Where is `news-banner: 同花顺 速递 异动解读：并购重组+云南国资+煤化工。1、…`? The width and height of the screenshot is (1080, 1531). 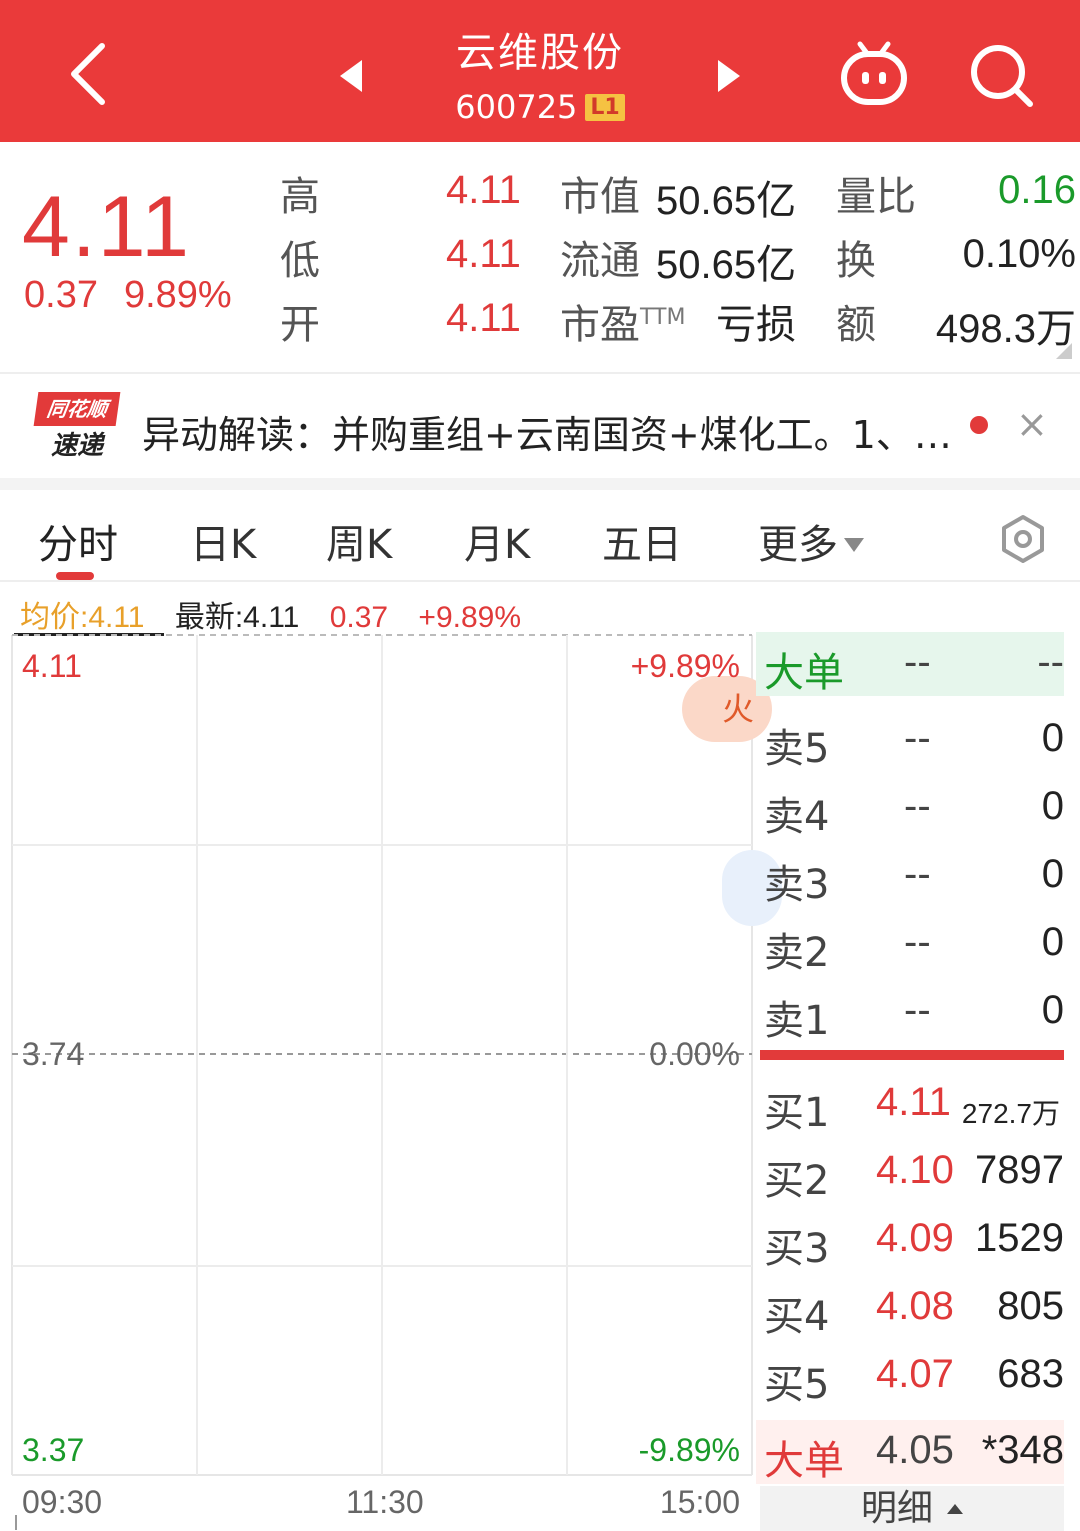
news-banner: 同花顺 速递 异动解读：并购重组+云南国资+煤化工。1、… is located at coordinates (540, 424).